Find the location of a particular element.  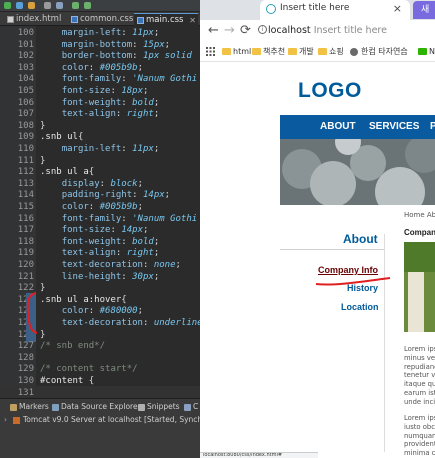

close-icon: × is located at coordinates (397, 8).